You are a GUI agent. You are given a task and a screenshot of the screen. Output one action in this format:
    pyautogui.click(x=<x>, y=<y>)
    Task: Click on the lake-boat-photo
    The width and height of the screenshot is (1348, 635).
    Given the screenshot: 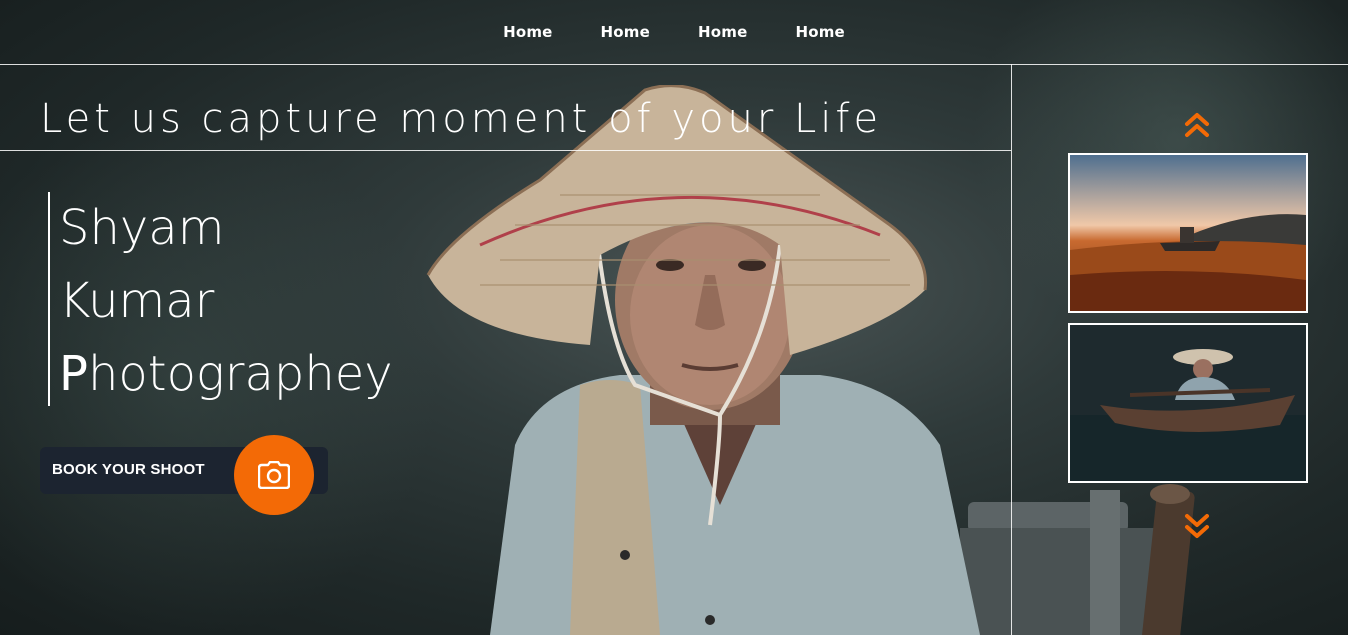 What is the action you would take?
    pyautogui.click(x=1188, y=403)
    